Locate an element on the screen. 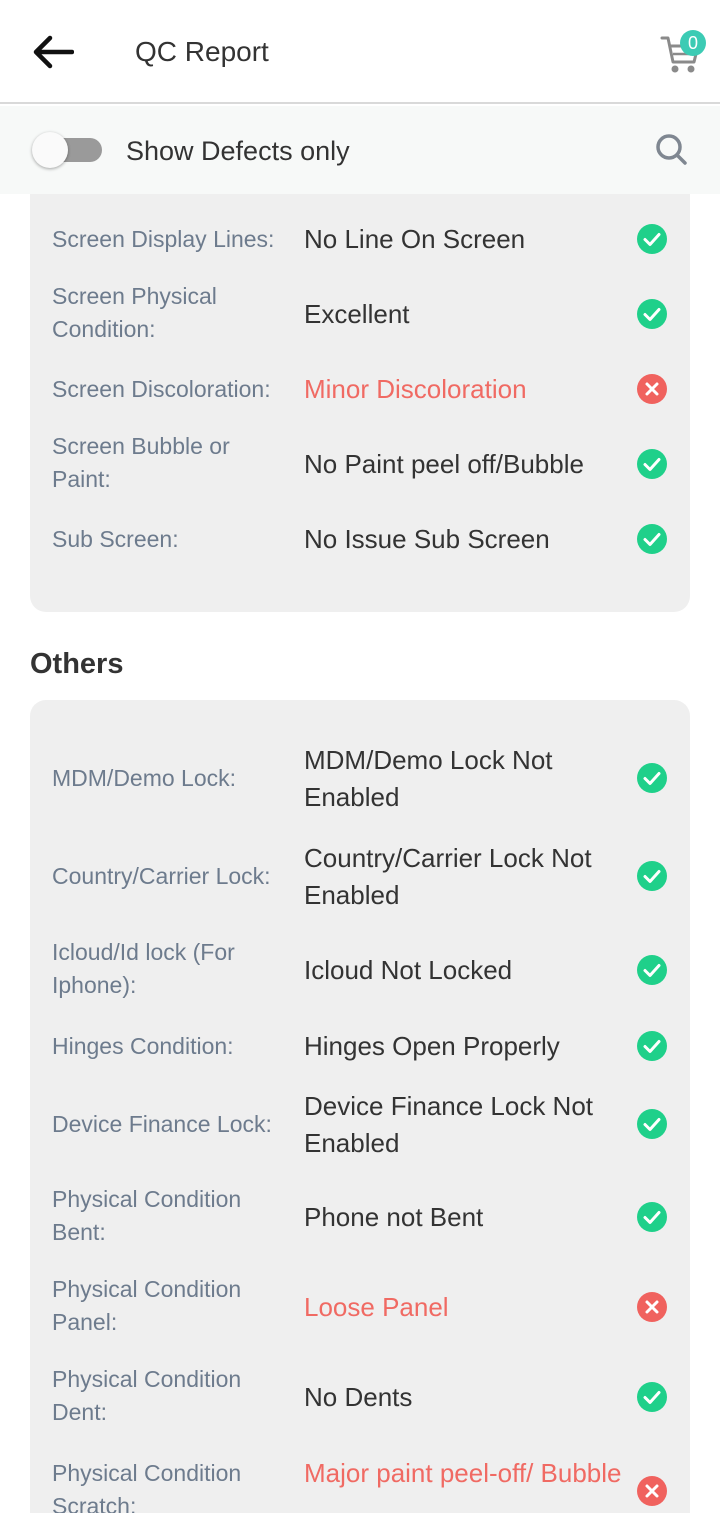 The width and height of the screenshot is (720, 1513). toggle-knob is located at coordinates (50, 150).